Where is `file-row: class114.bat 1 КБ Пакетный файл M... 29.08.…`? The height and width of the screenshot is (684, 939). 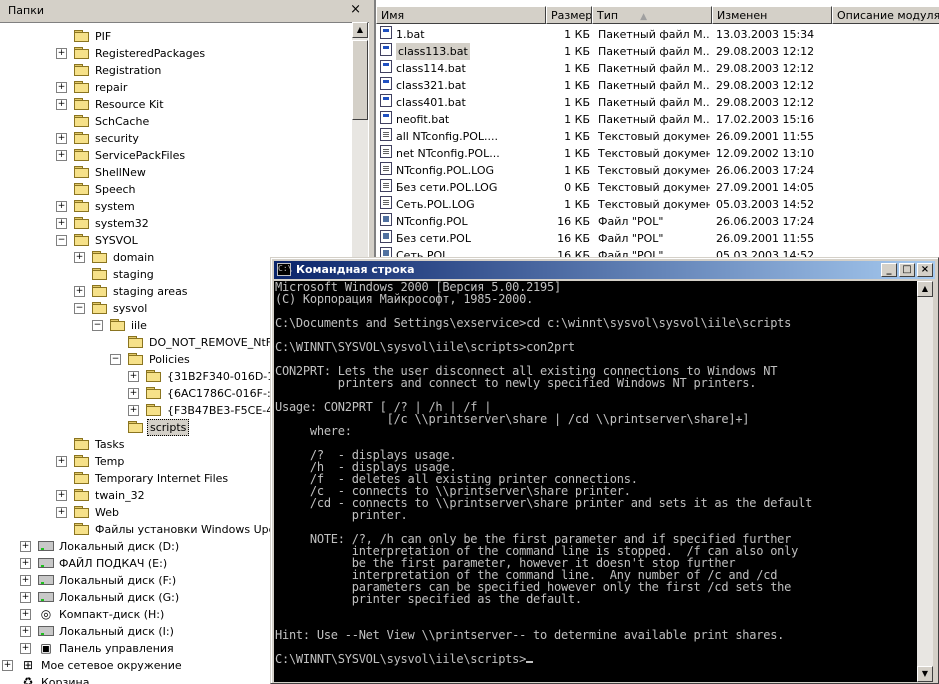
file-row: class114.bat 1 КБ Пакетный файл M... 29.08.… is located at coordinates (657, 68).